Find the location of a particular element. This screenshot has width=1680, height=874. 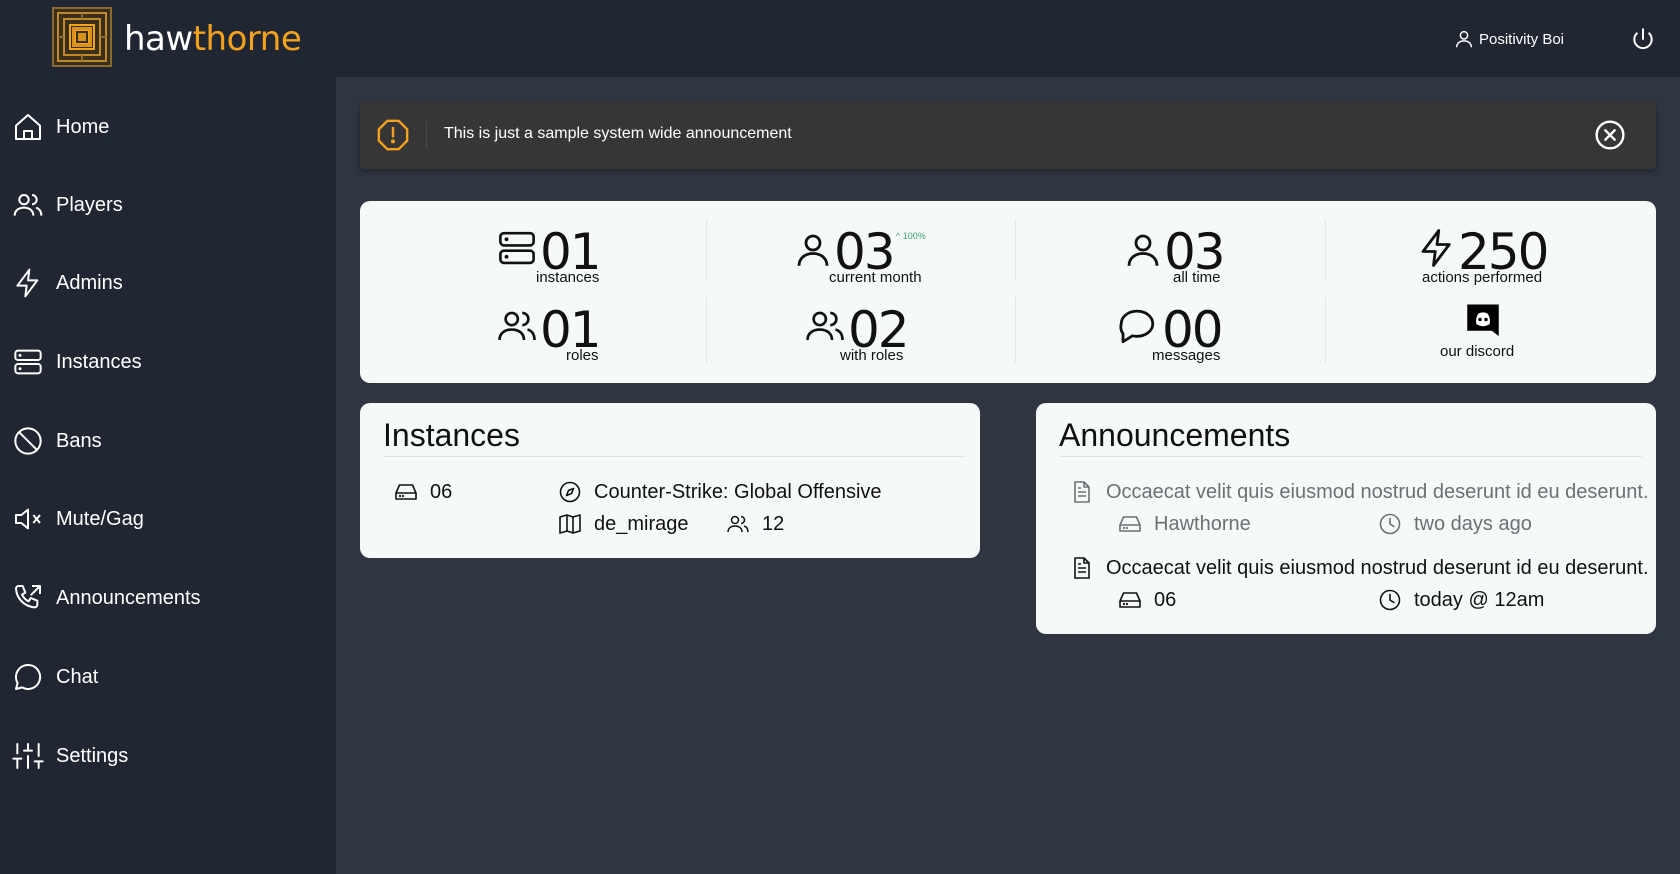

sidebar-item-settings: Settings is located at coordinates (70, 756).